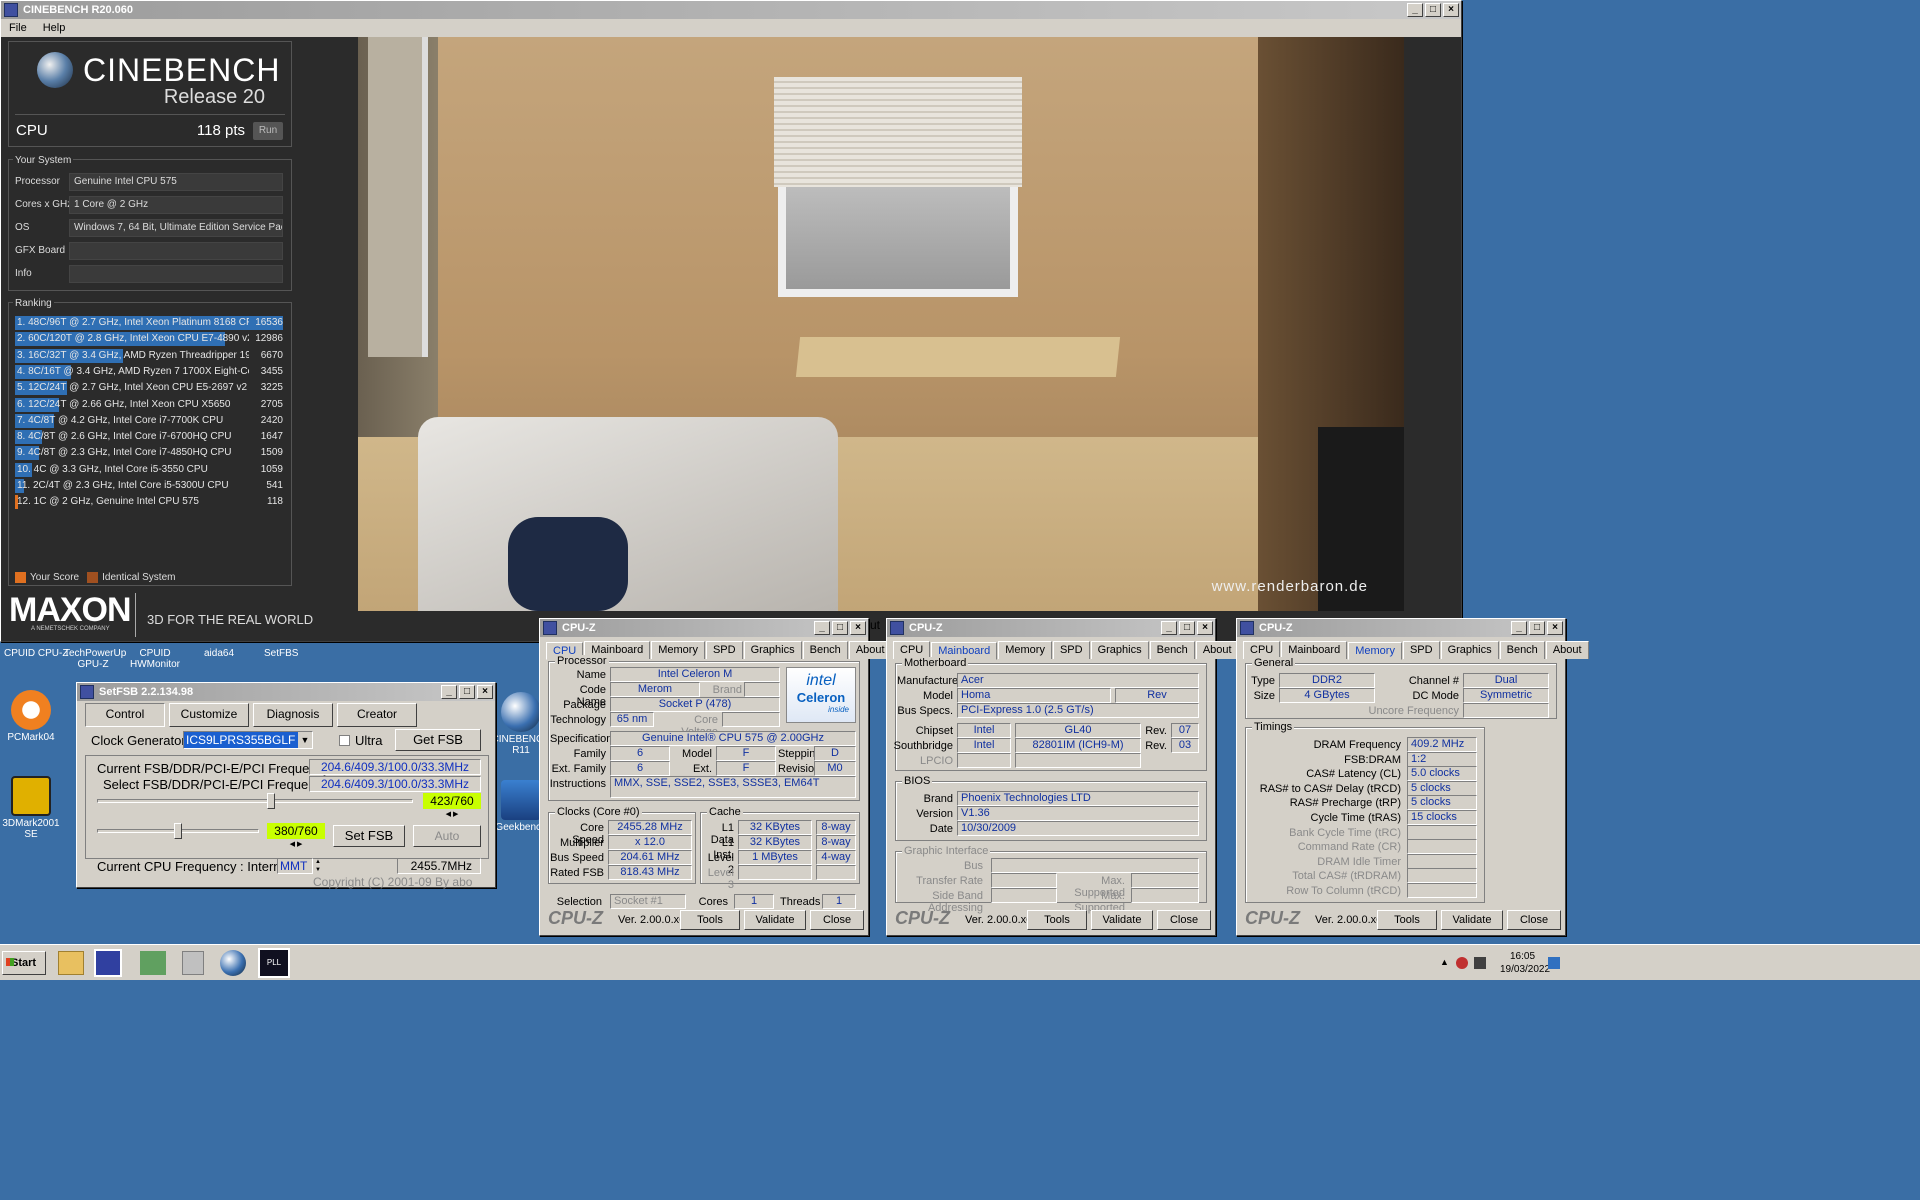  What do you see at coordinates (33, 716) in the screenshot?
I see `desktop-icon-pcmark04: PCMark04` at bounding box center [33, 716].